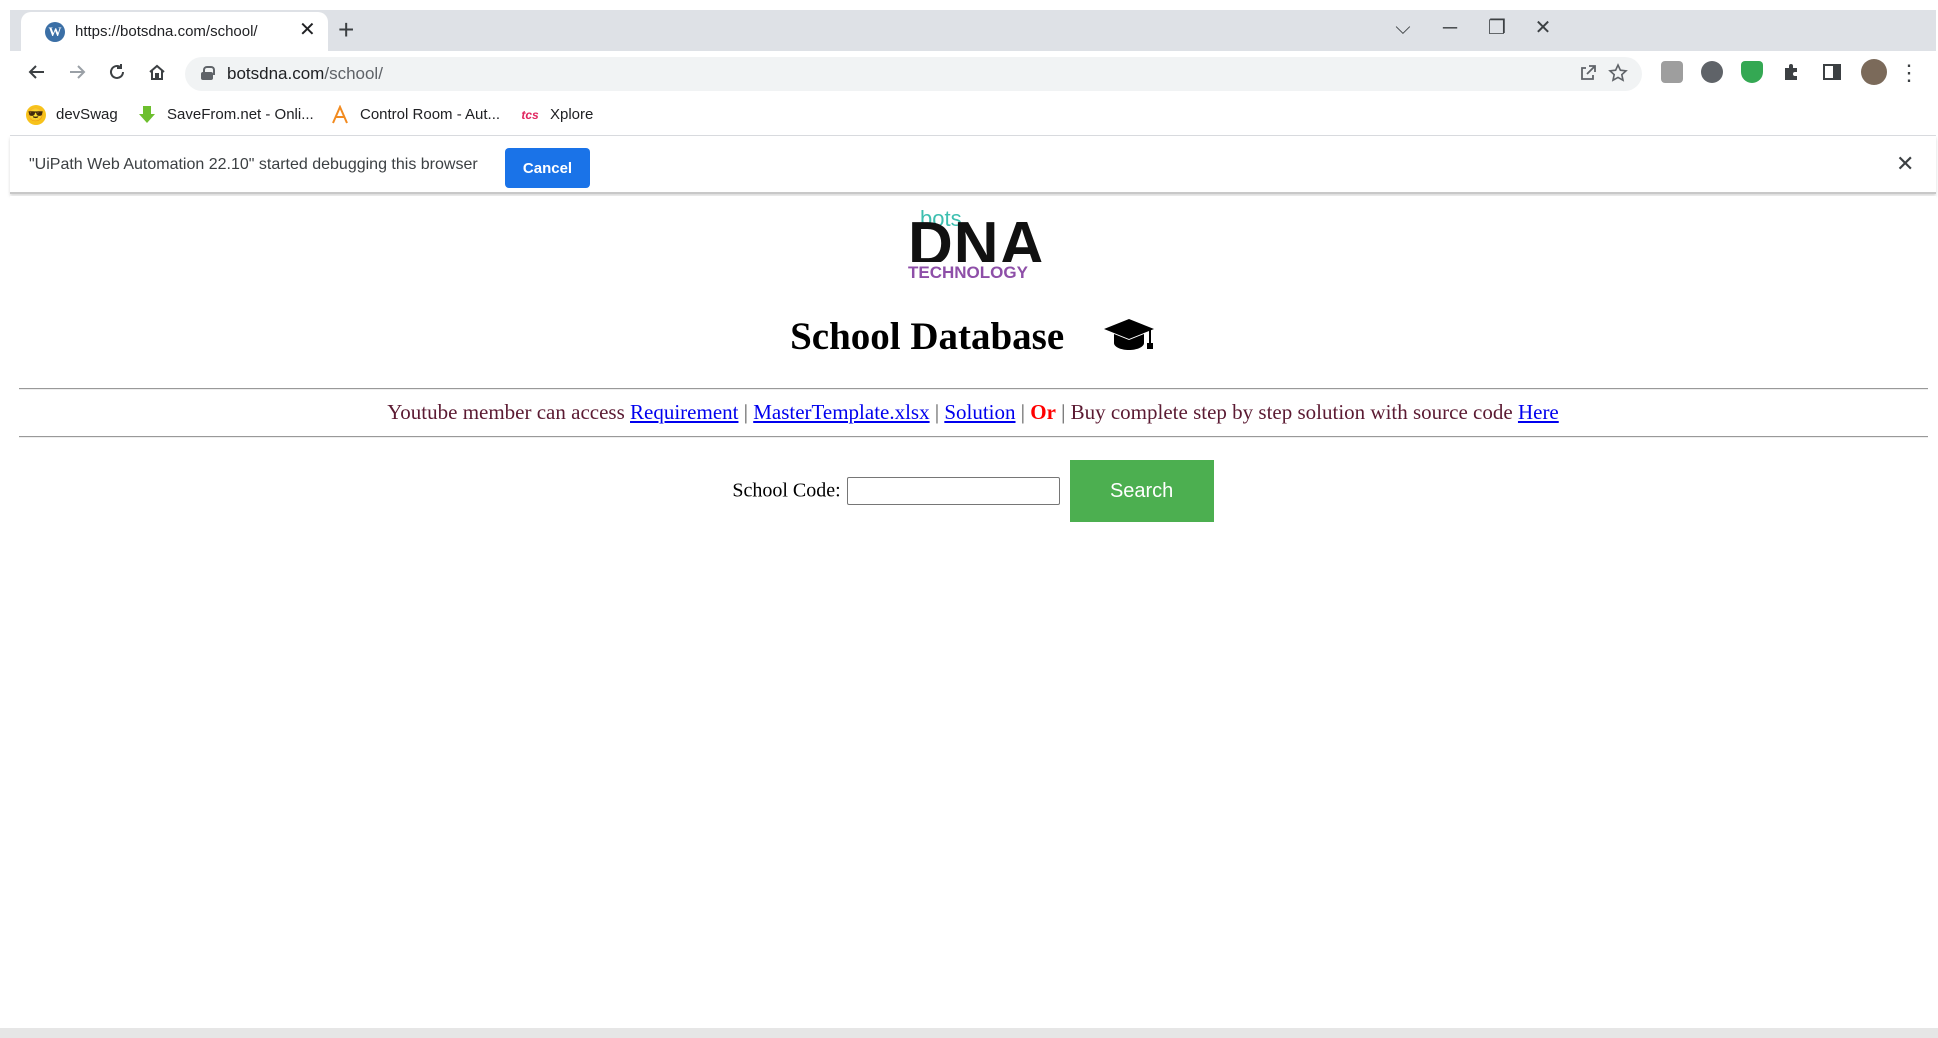 The width and height of the screenshot is (1938, 1038). Describe the element at coordinates (1618, 75) in the screenshot. I see `bookmark-star-icon` at that location.